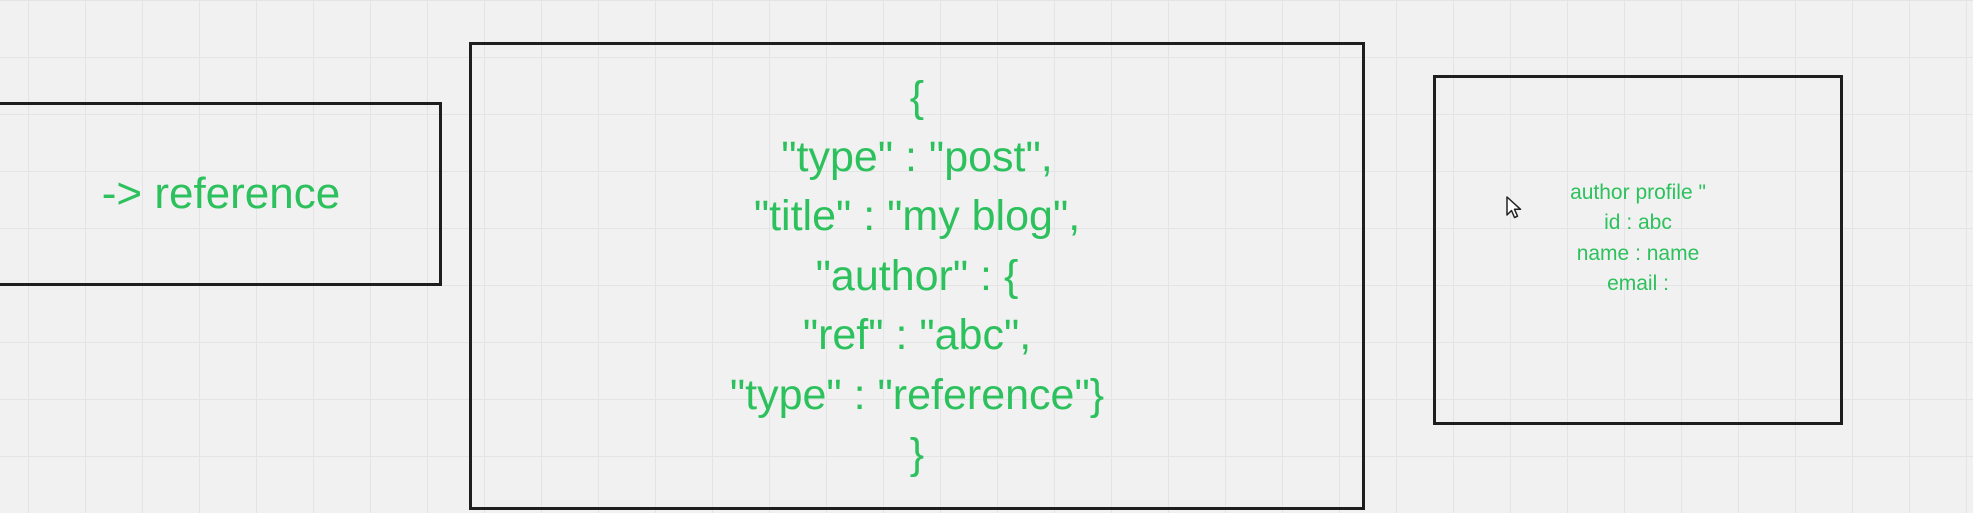 The height and width of the screenshot is (513, 1973). What do you see at coordinates (917, 97) in the screenshot?
I see `json-line: {` at bounding box center [917, 97].